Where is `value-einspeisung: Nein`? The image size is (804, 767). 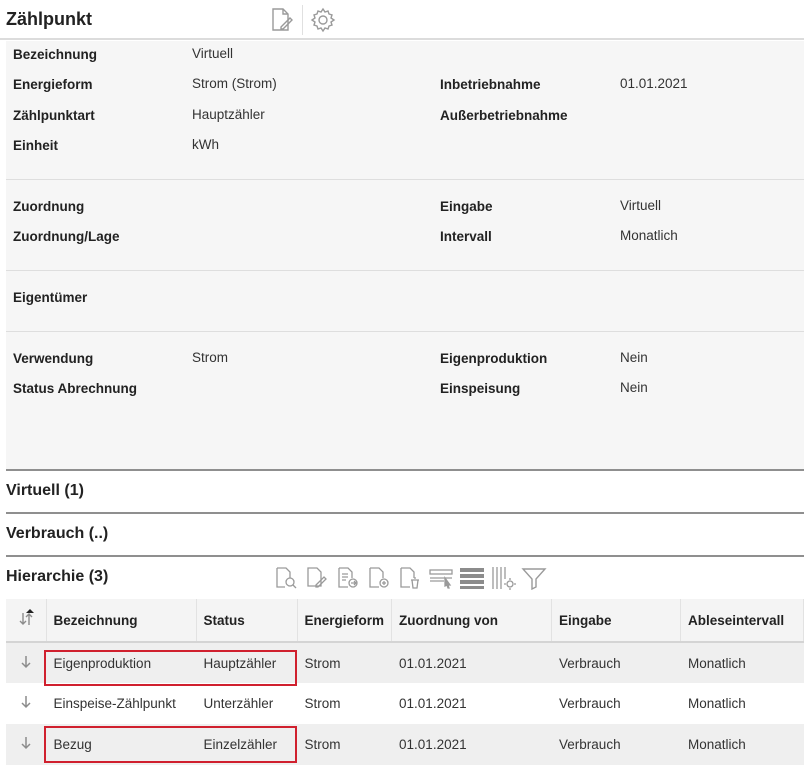
value-einspeisung: Nein is located at coordinates (634, 387).